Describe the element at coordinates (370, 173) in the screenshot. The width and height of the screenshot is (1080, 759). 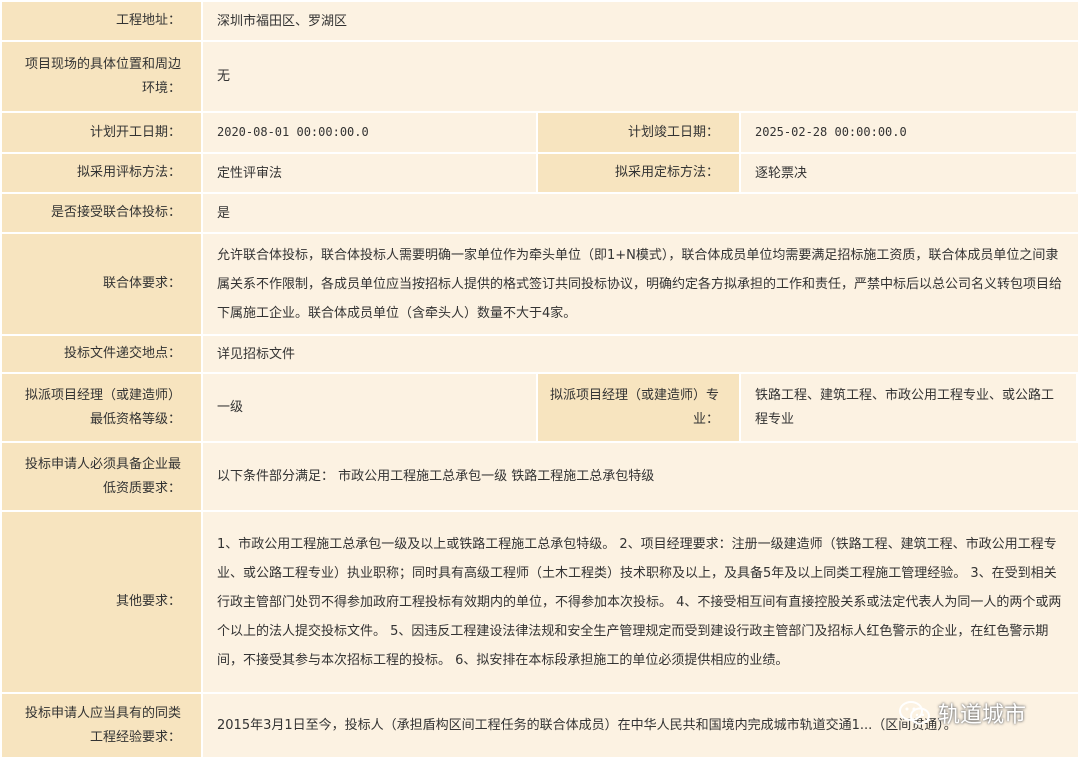
I see `value-bid-eval: 定性评审法` at that location.